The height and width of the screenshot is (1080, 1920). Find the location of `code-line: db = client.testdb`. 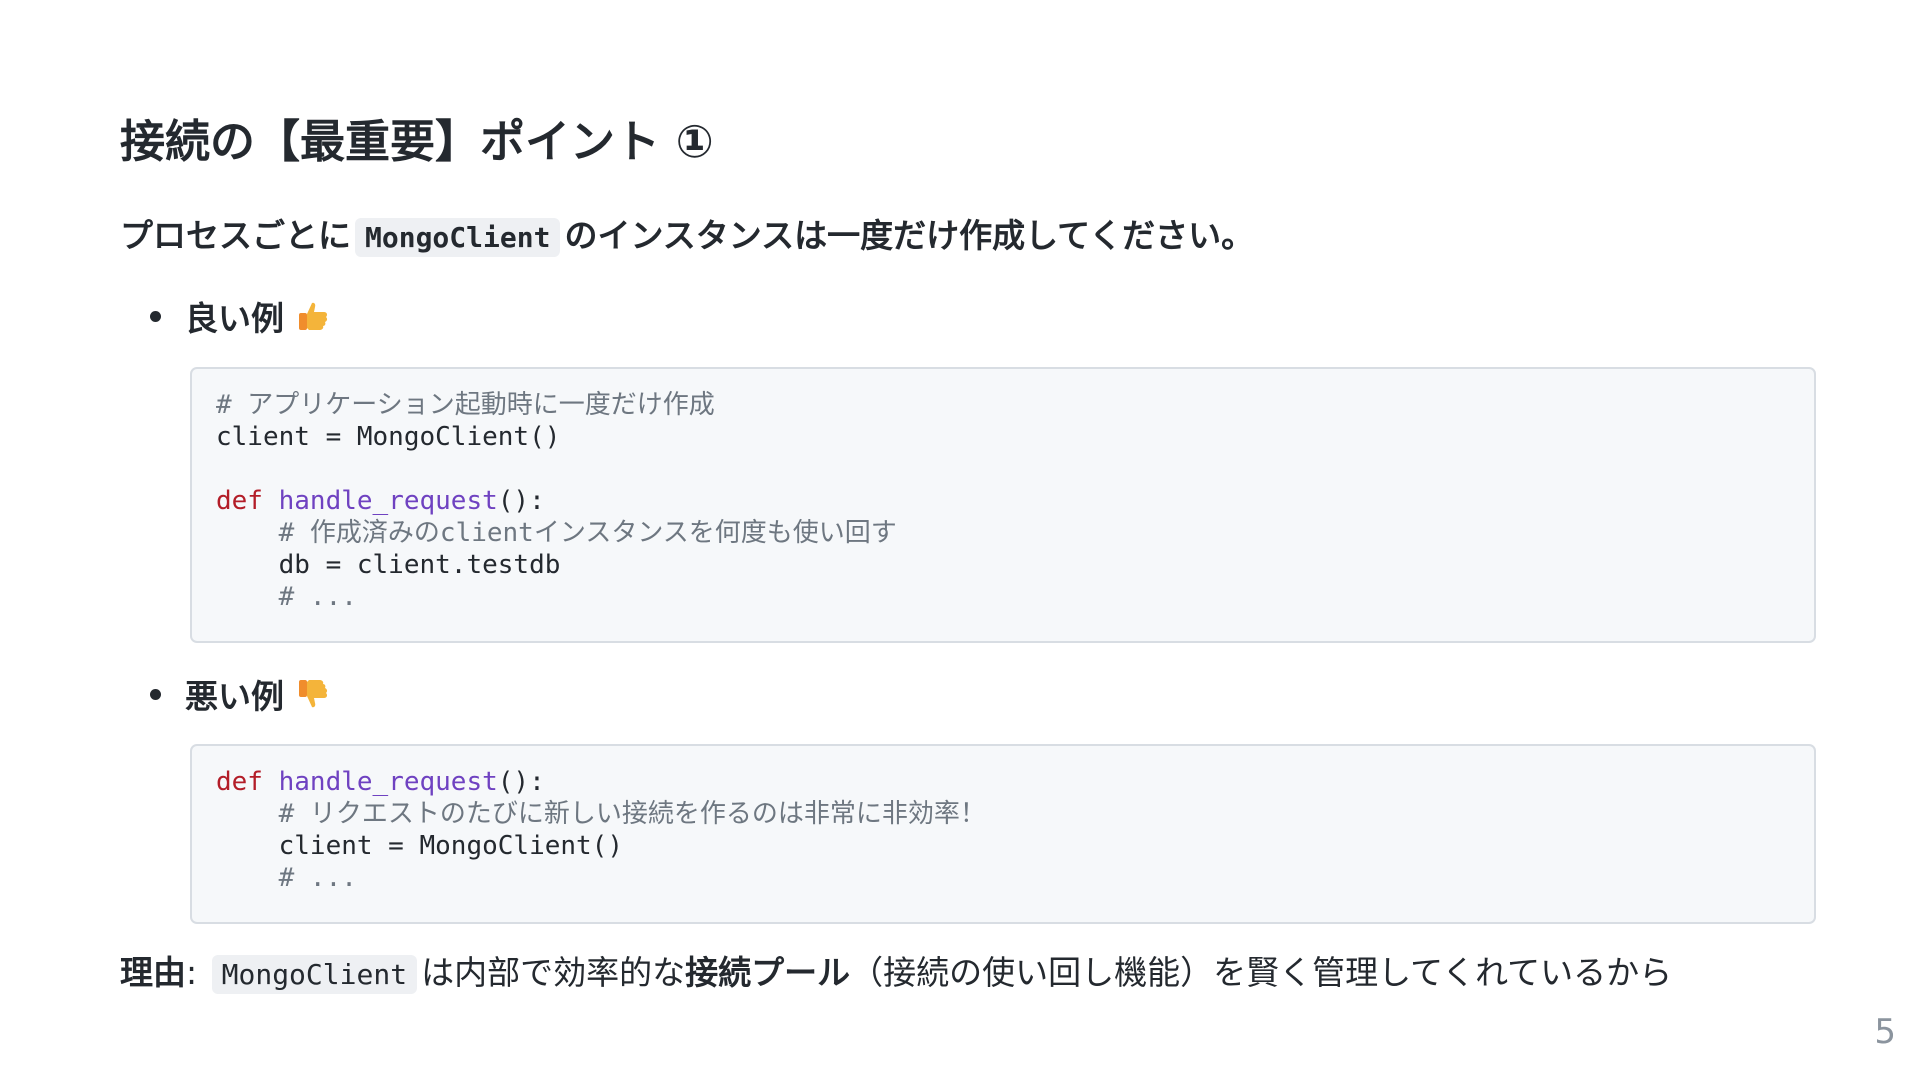

code-line: db = client.testdb is located at coordinates (388, 565).